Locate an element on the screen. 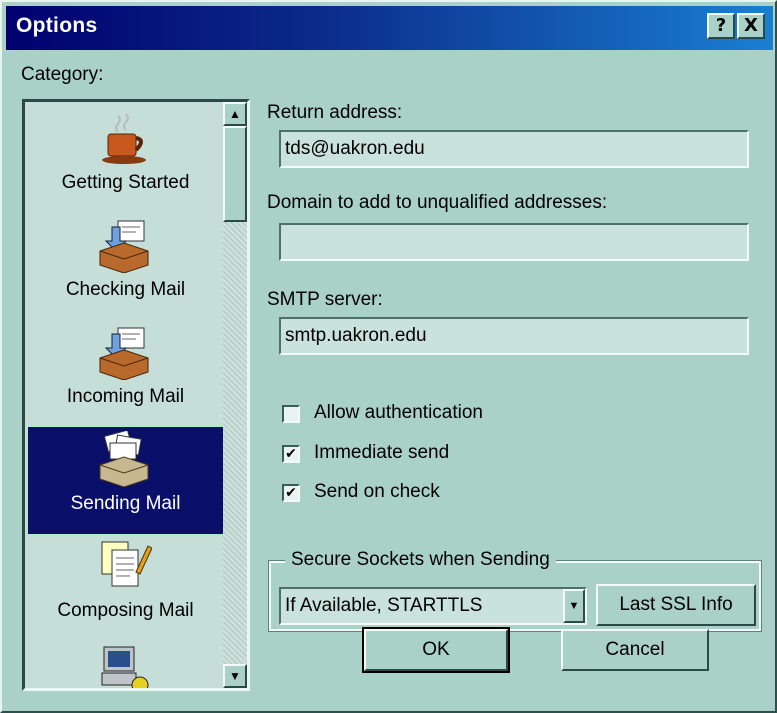 This screenshot has height=713, width=777. computer-icon is located at coordinates (125, 667).